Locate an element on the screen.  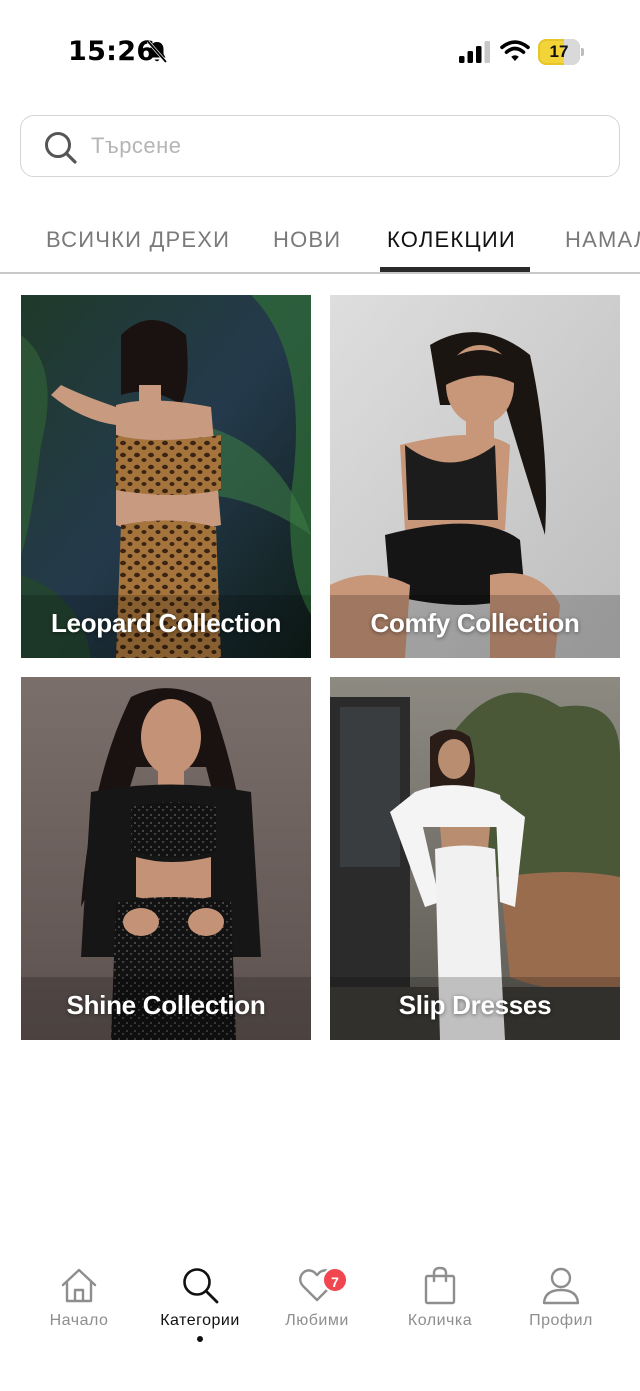
nav-label-favorites: Любими is located at coordinates (317, 1320).